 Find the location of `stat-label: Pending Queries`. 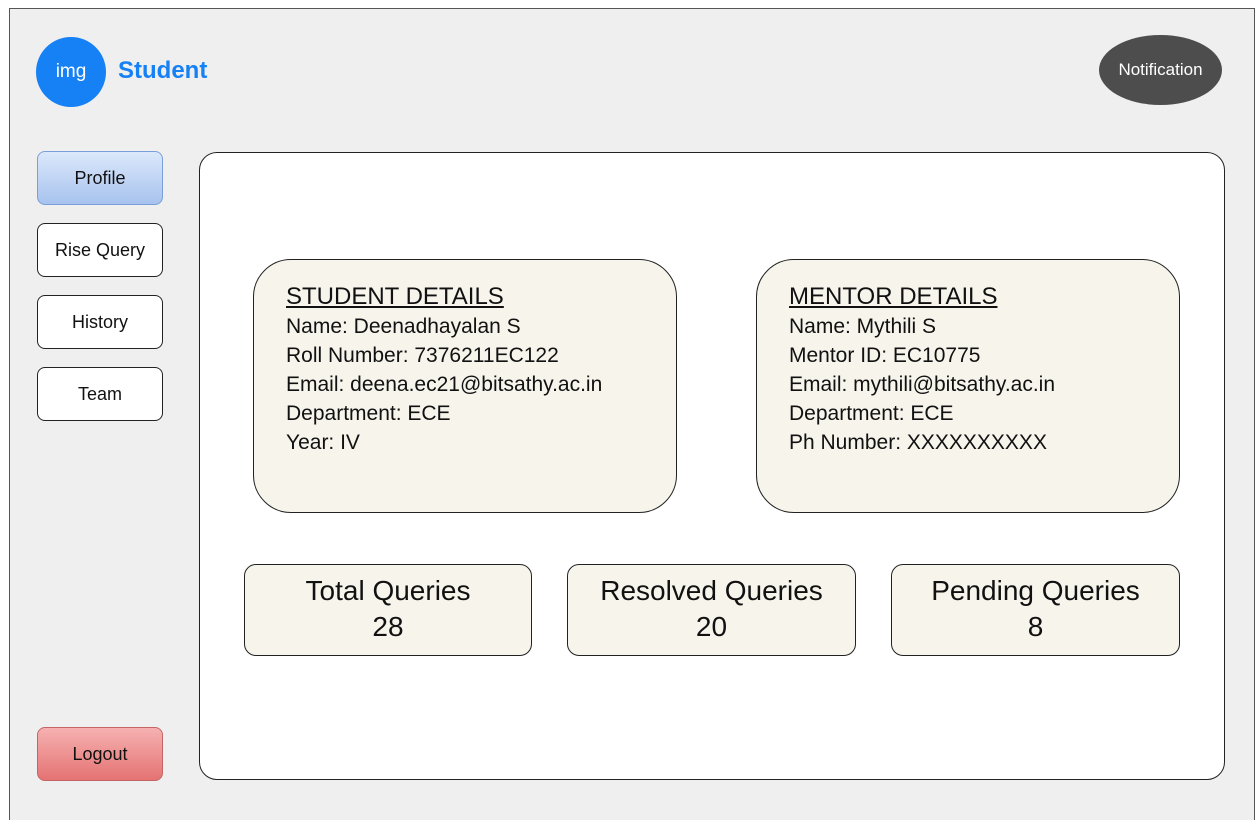

stat-label: Pending Queries is located at coordinates (1035, 590).